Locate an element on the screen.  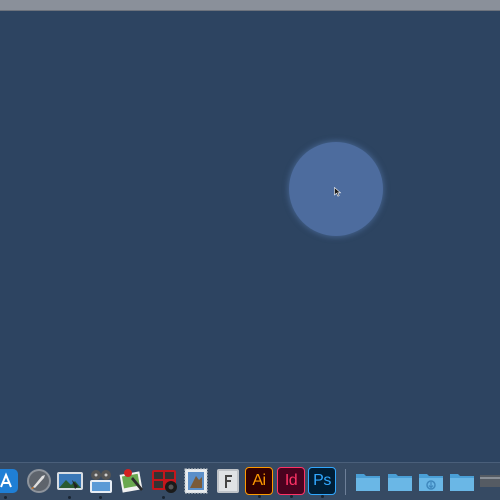
video-tool-icon is located at coordinates (101, 483).